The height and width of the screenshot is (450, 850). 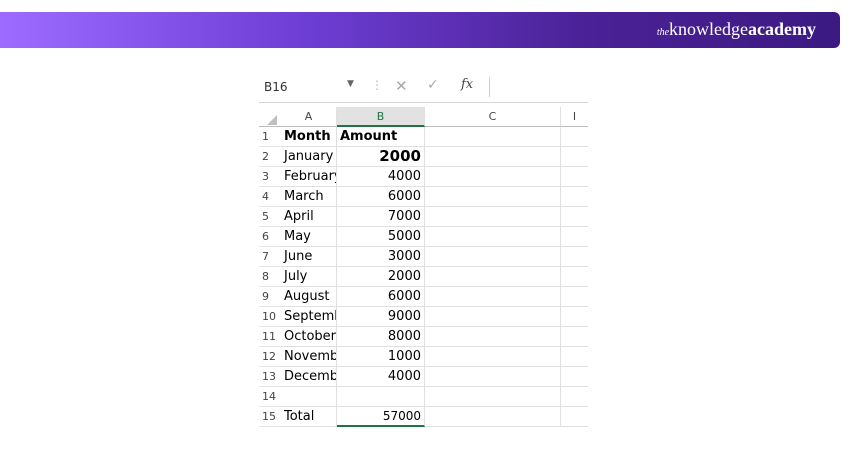 I want to click on row-number: 7, so click(x=270, y=257).